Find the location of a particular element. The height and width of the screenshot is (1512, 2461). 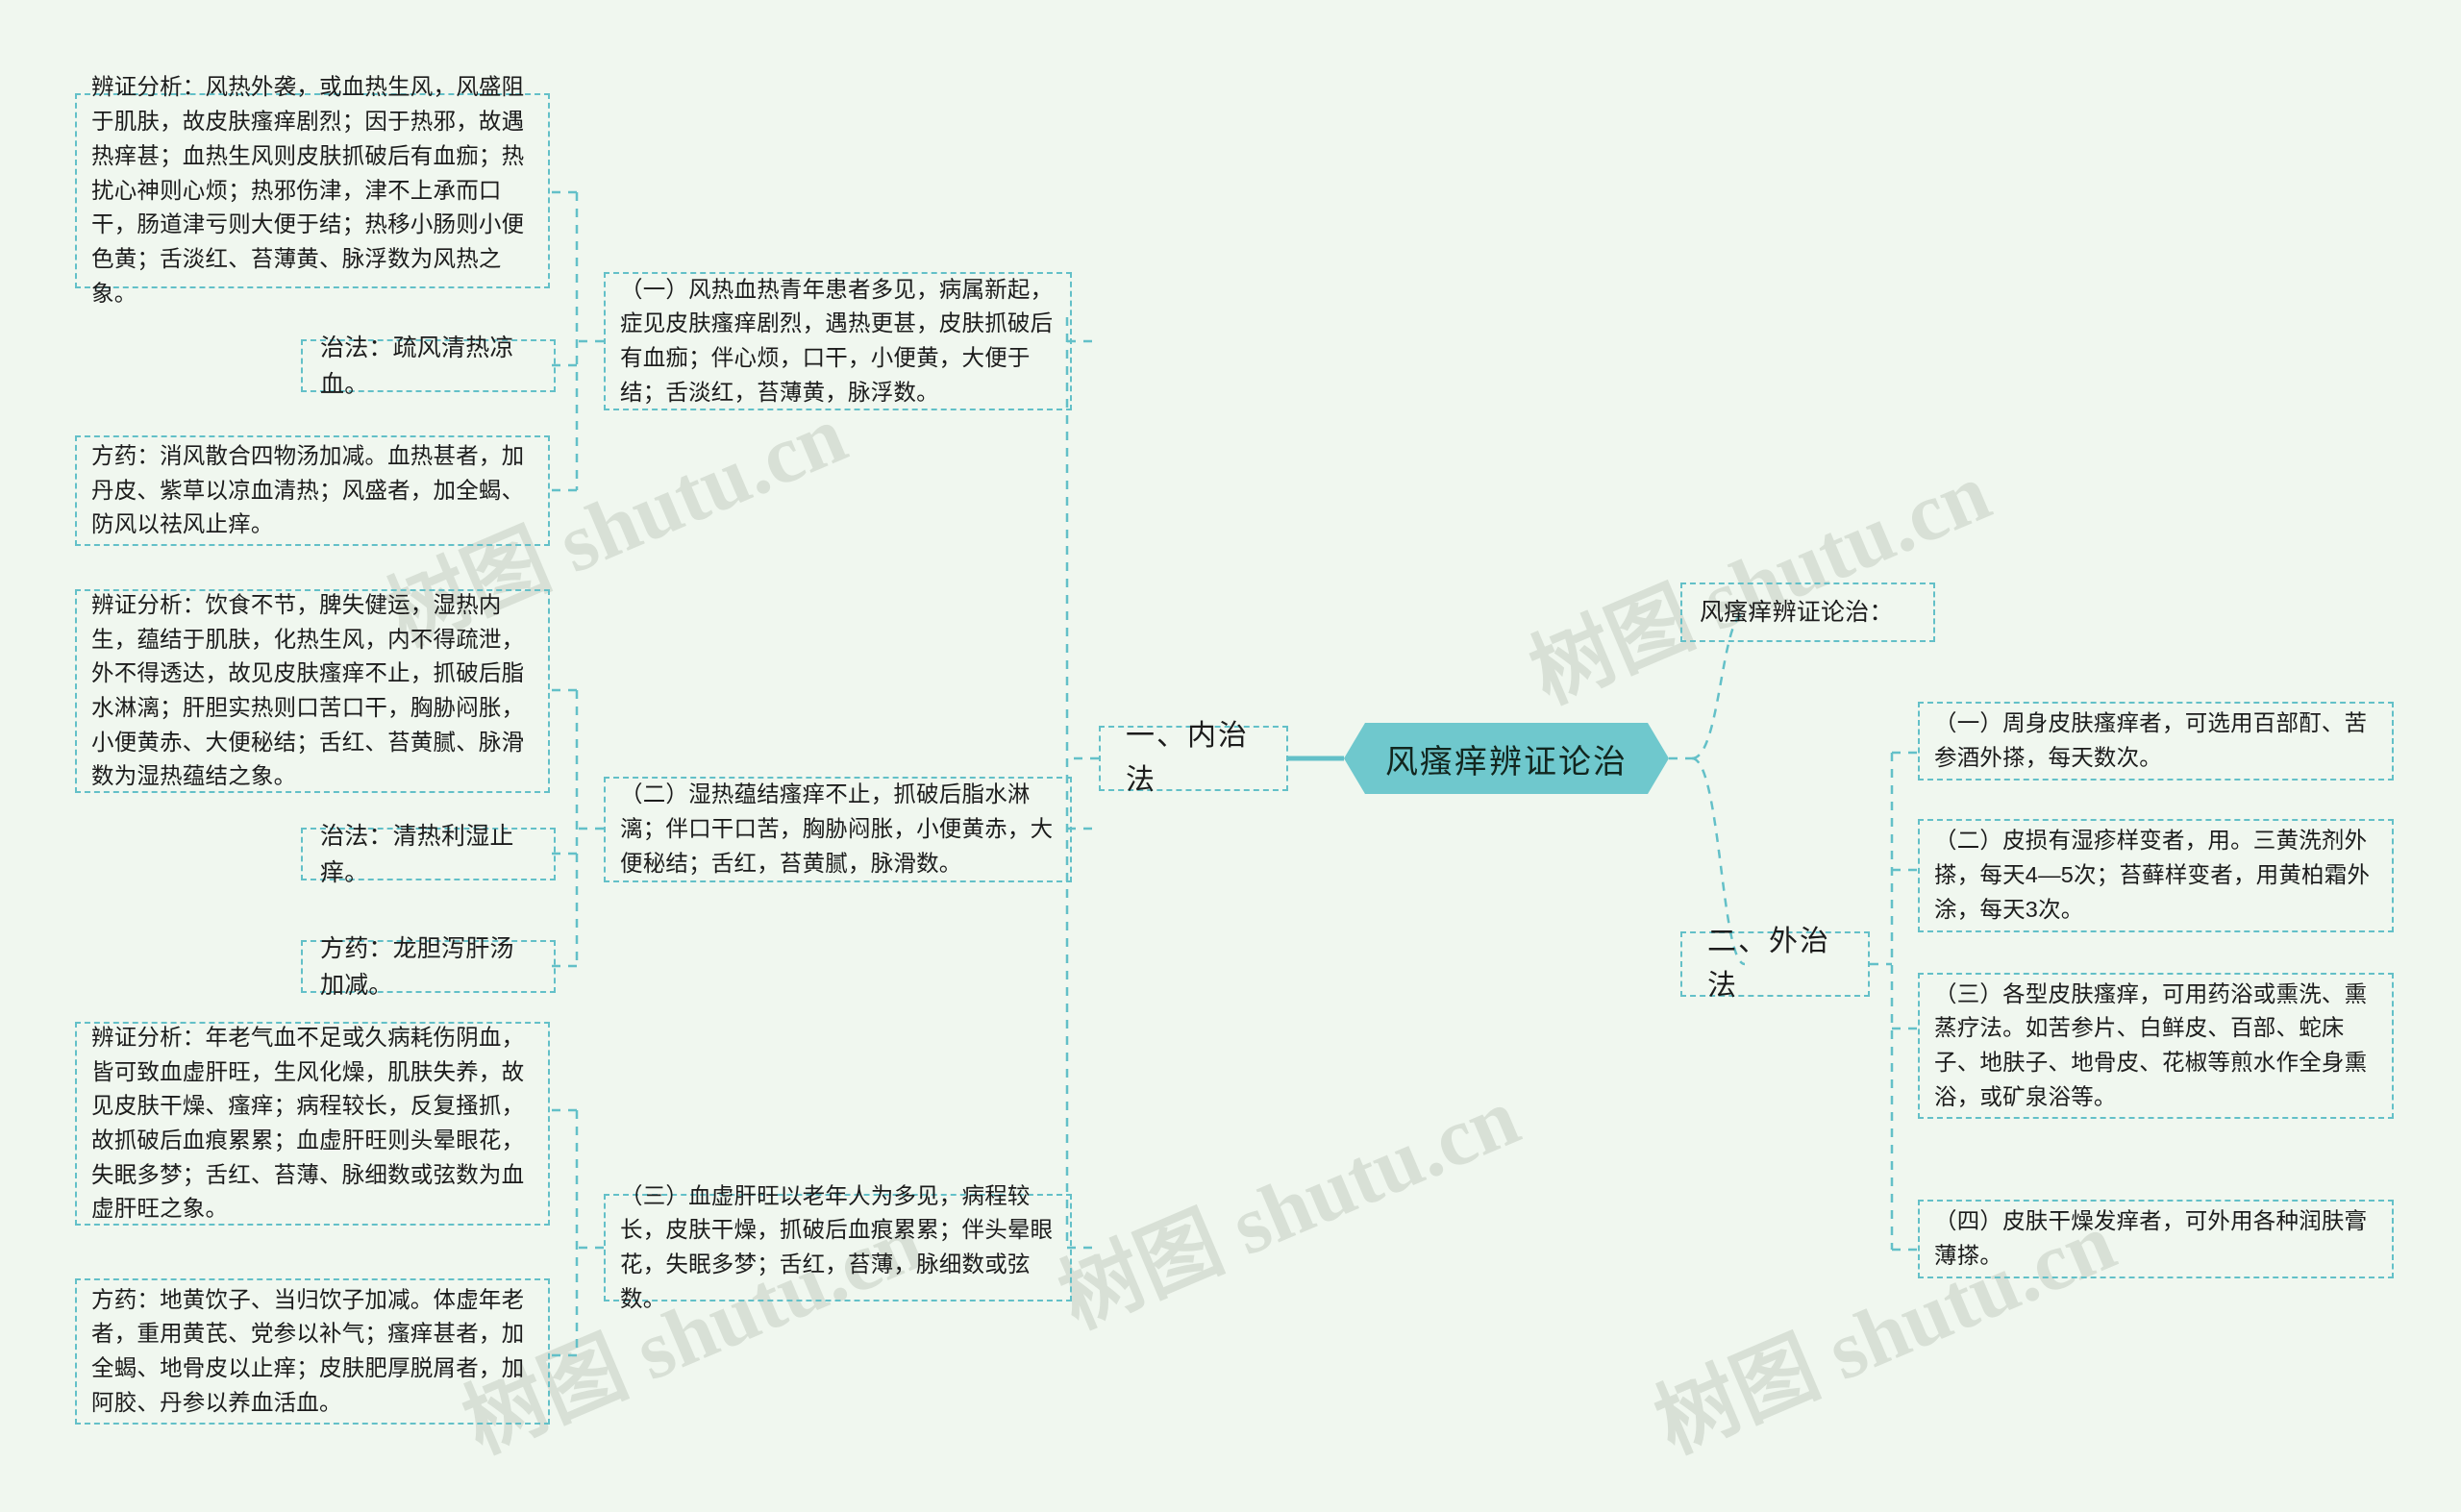

formula-node-2-text: 方药：龙胆泻肝汤加减。 is located at coordinates (417, 966).